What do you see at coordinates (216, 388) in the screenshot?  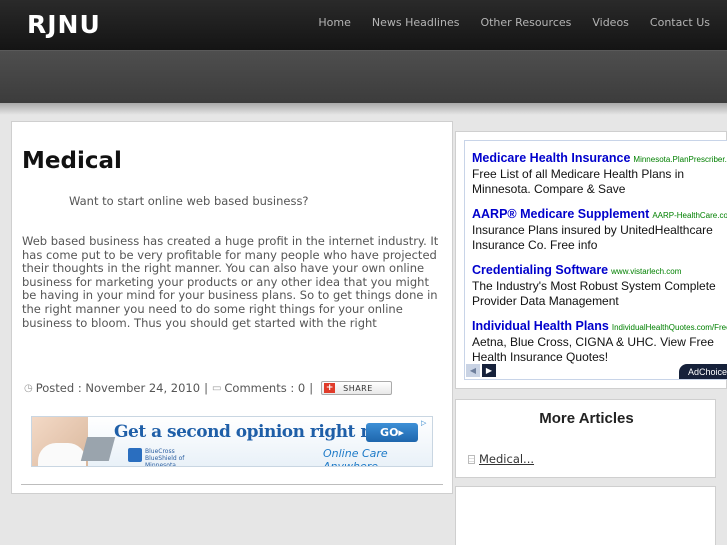 I see `comment-icon: ▭` at bounding box center [216, 388].